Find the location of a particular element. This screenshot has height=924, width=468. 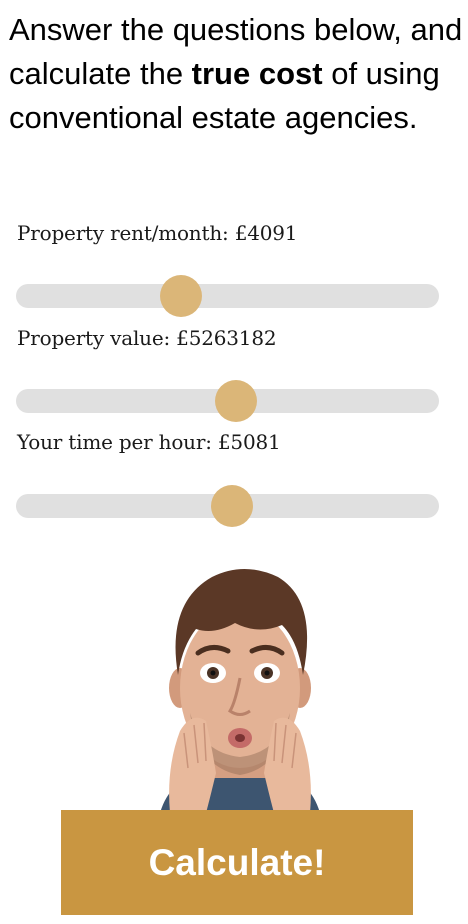

time-slider is located at coordinates (227, 506).